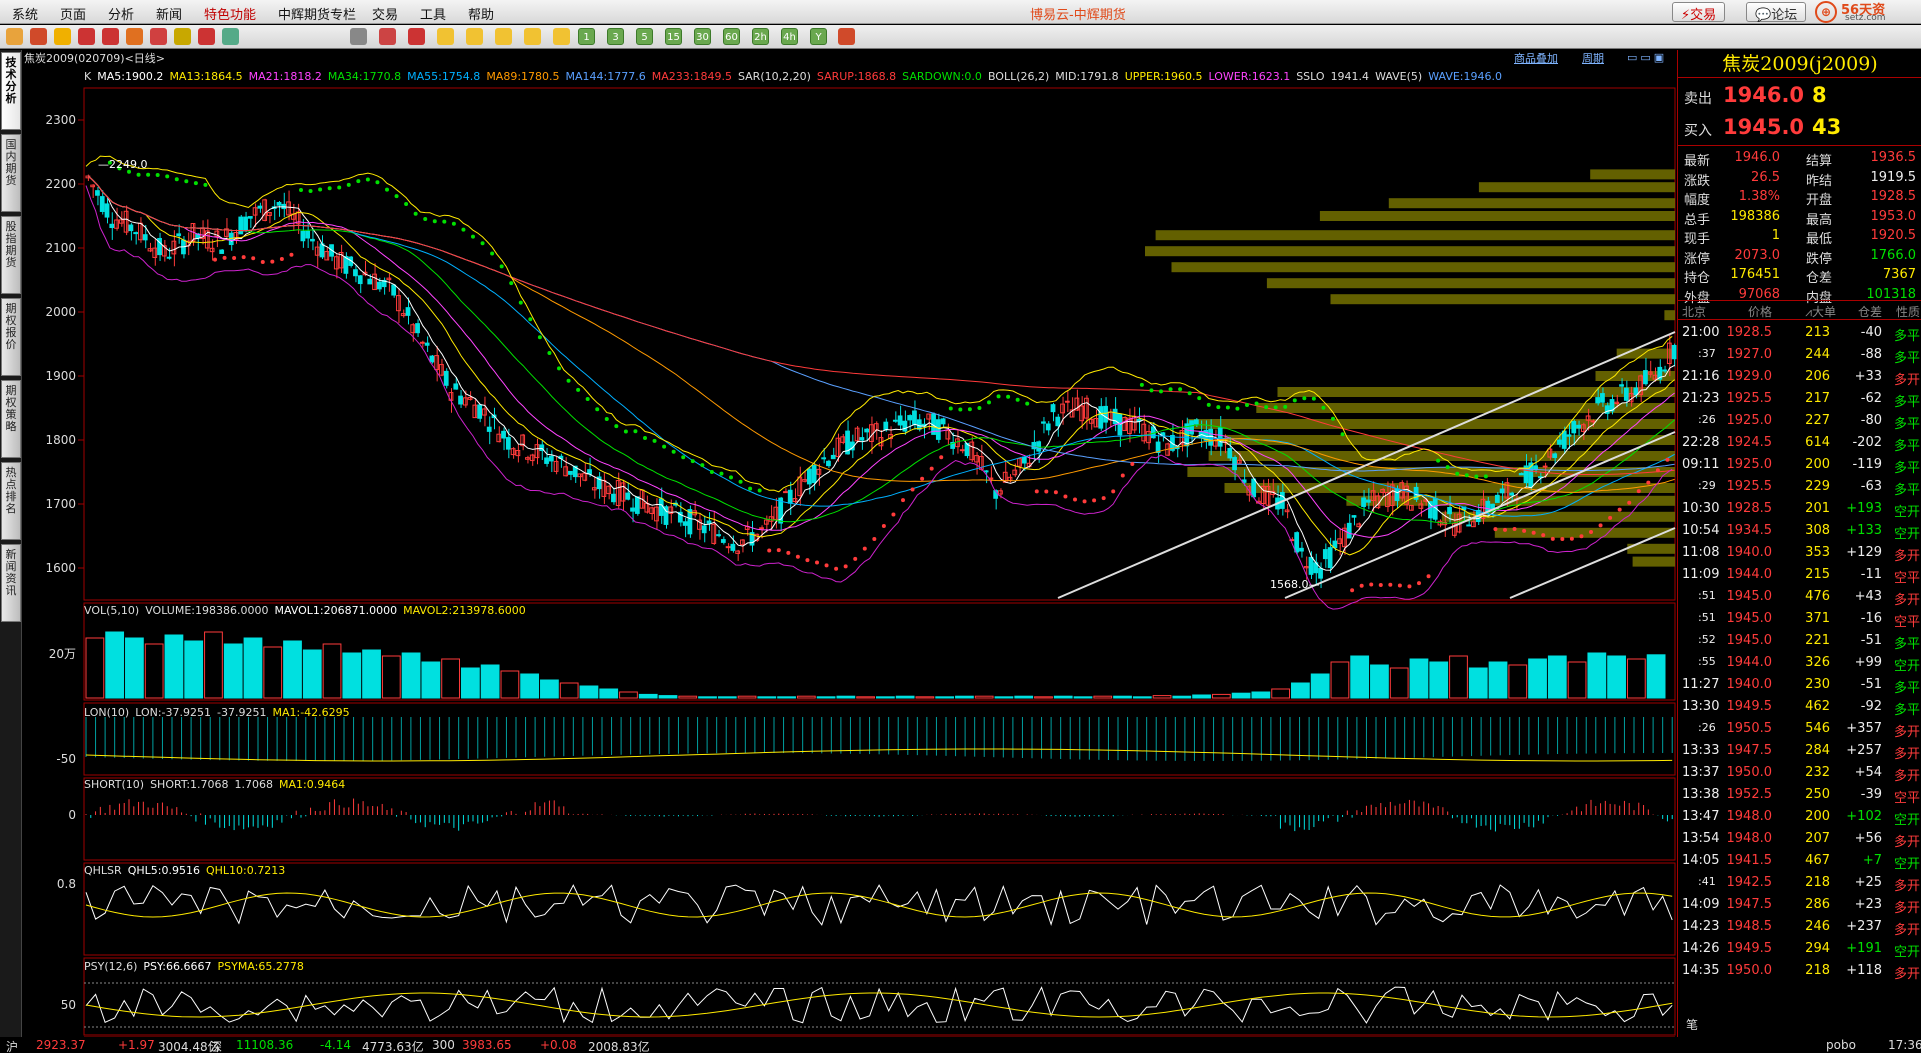 This screenshot has height=1053, width=1921. What do you see at coordinates (1906, 688) in the screenshot?
I see `tick-nature: 多平` at bounding box center [1906, 688].